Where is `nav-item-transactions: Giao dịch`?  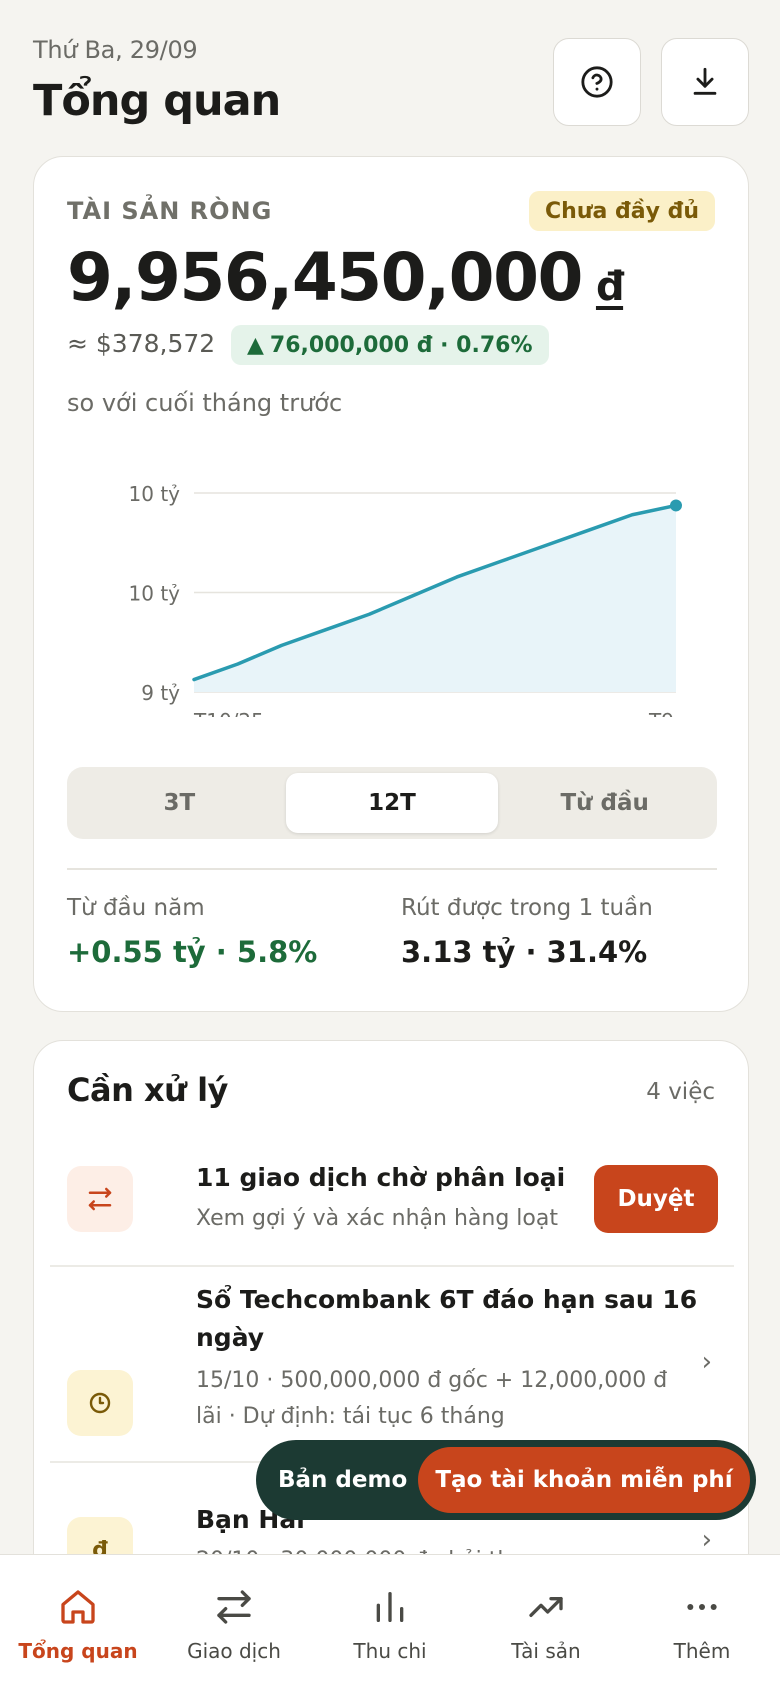 nav-item-transactions: Giao dịch is located at coordinates (234, 1621).